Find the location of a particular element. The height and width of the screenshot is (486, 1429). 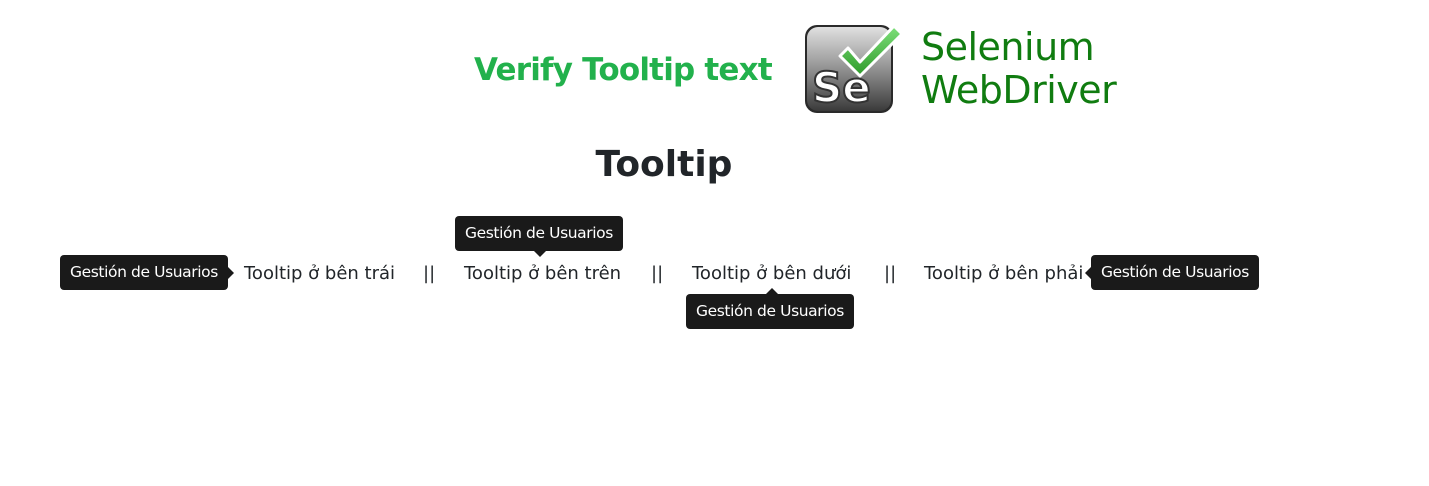

logo-text-line1: Selenium is located at coordinates (1008, 47).